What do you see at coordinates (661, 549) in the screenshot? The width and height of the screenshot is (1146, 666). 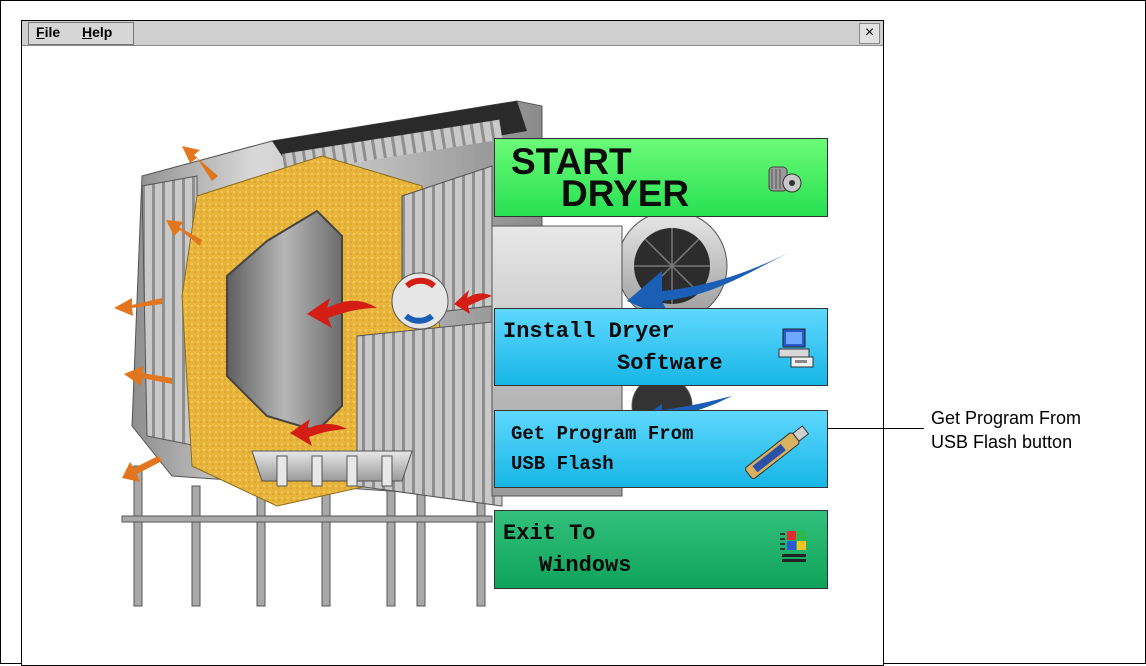 I see `exit-to-windows-button: Exit To Windows` at bounding box center [661, 549].